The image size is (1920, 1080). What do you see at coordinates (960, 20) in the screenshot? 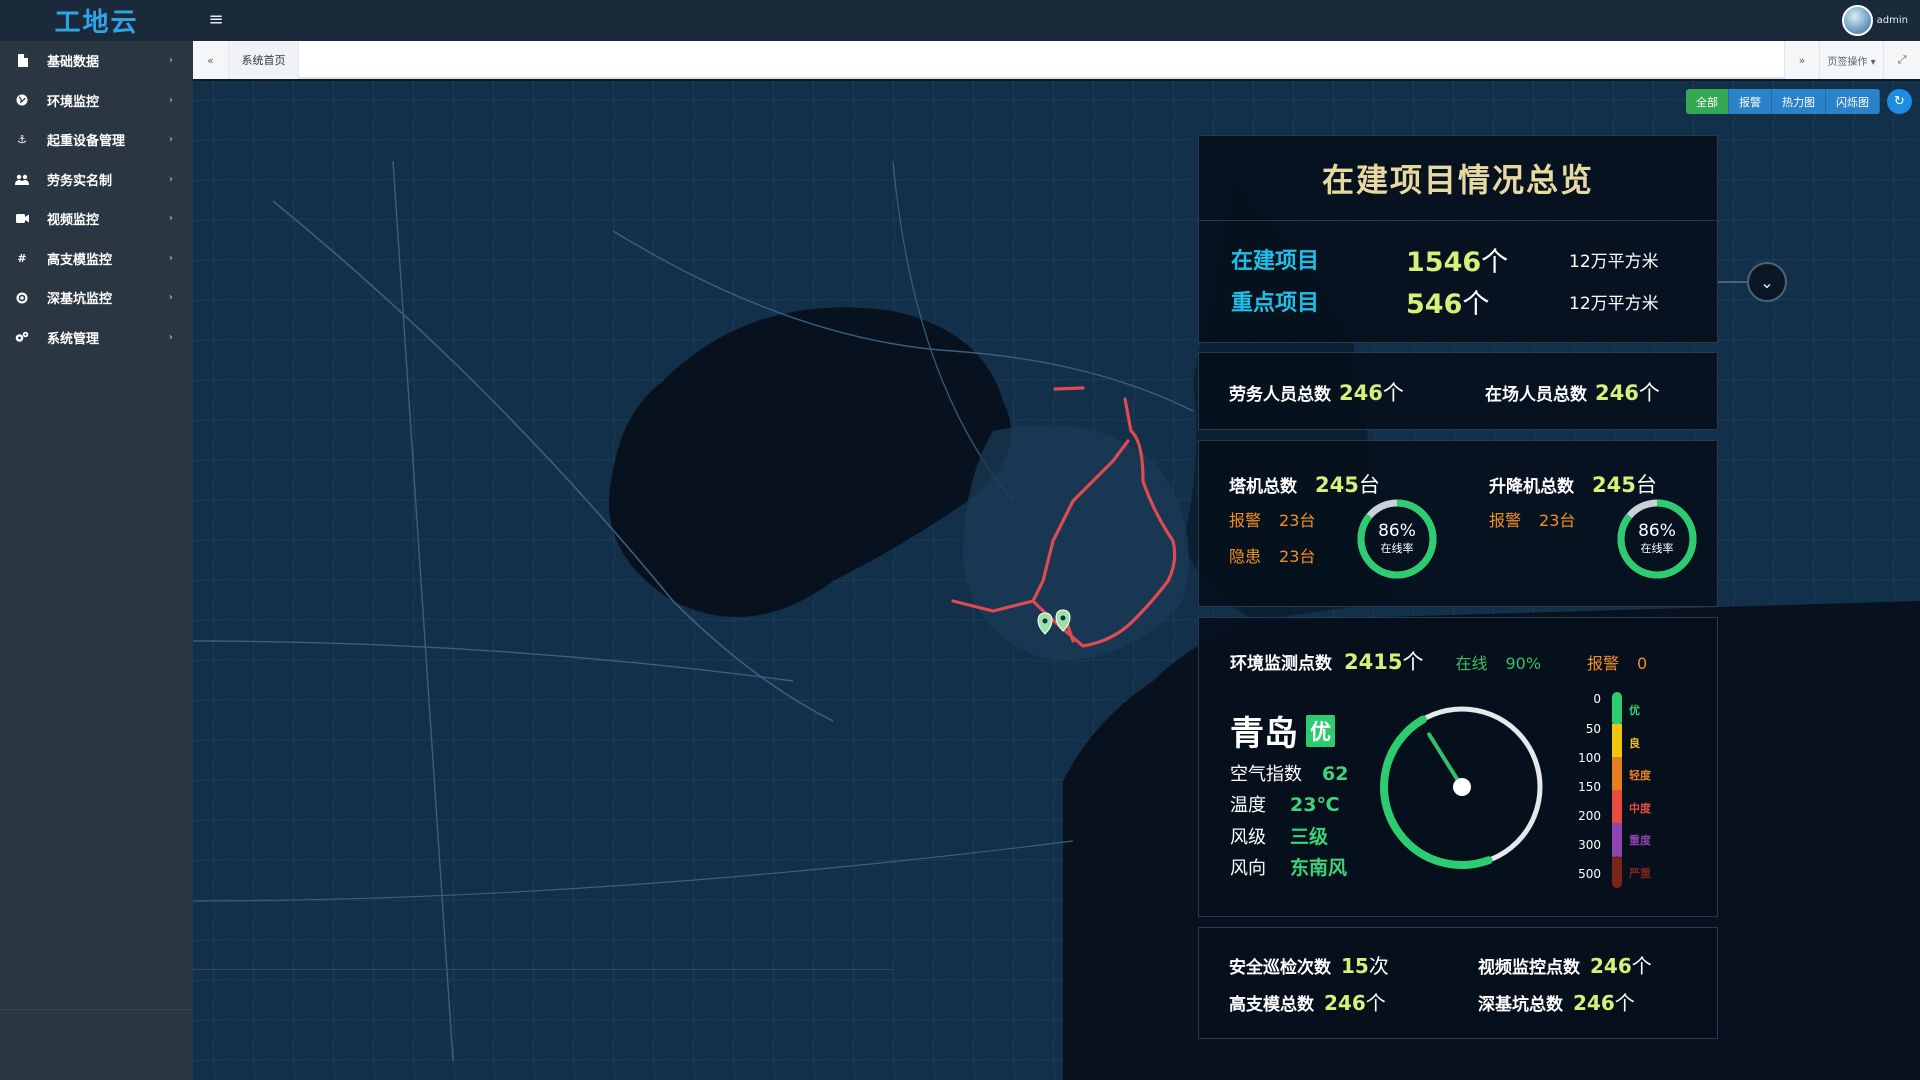
I see `top-bar: 工地云 ≡ admin` at bounding box center [960, 20].